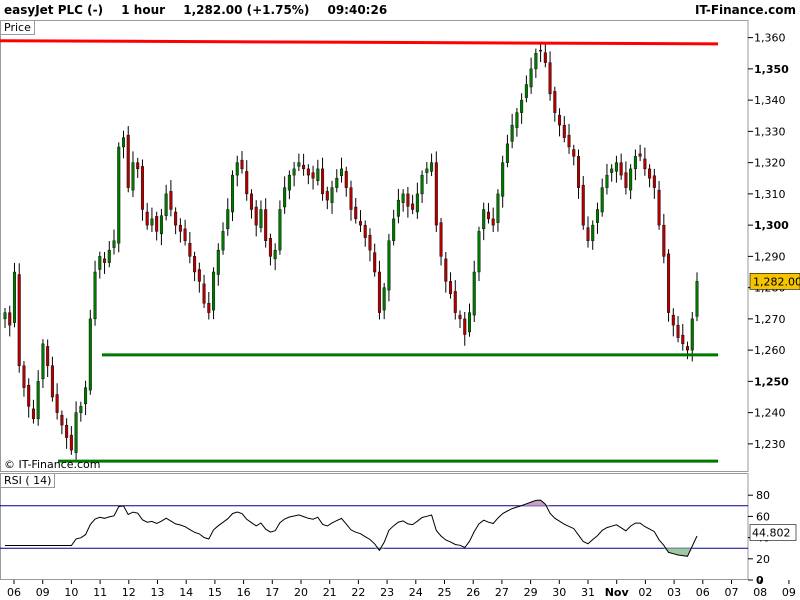 The image size is (800, 600). What do you see at coordinates (771, 381) in the screenshot?
I see `price-tick-label: 1,250` at bounding box center [771, 381].